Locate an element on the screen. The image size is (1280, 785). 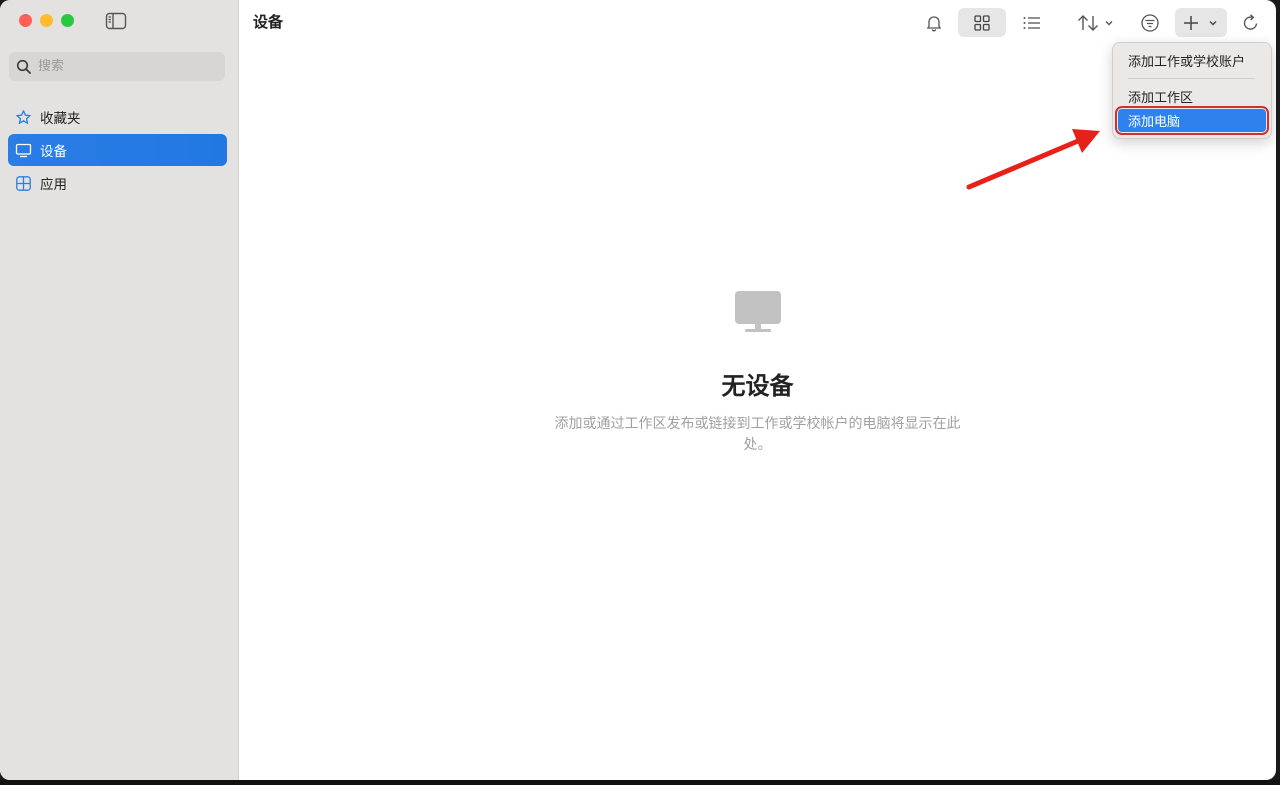
sidebar-nav: 收藏夹 设备 应用 is located at coordinates (117, 150).